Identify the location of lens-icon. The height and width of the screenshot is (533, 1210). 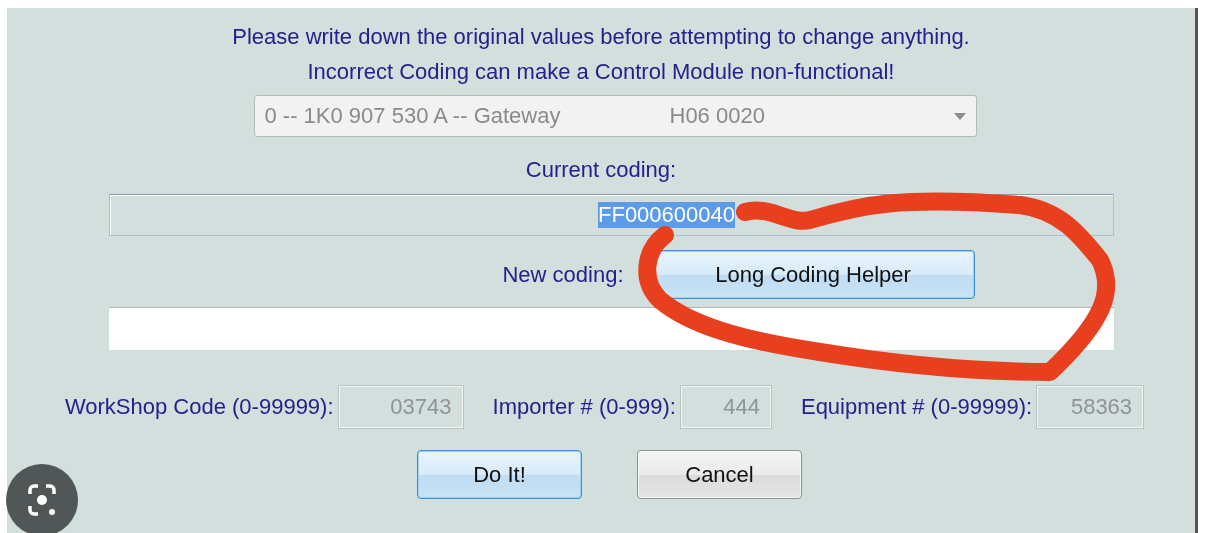
(42, 498).